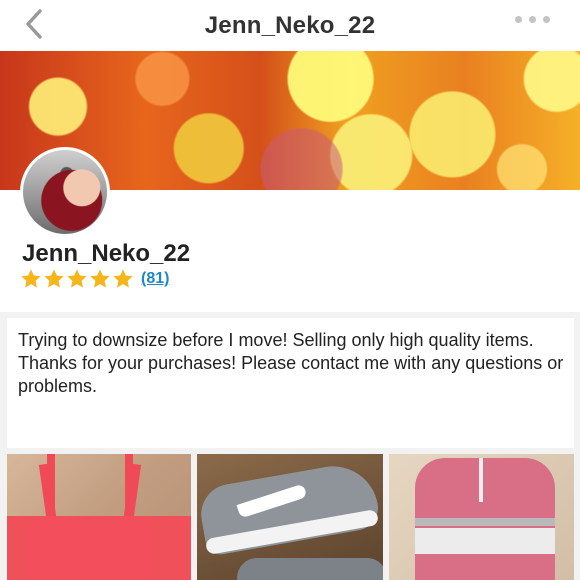  I want to click on chevron-left-icon, so click(34, 24).